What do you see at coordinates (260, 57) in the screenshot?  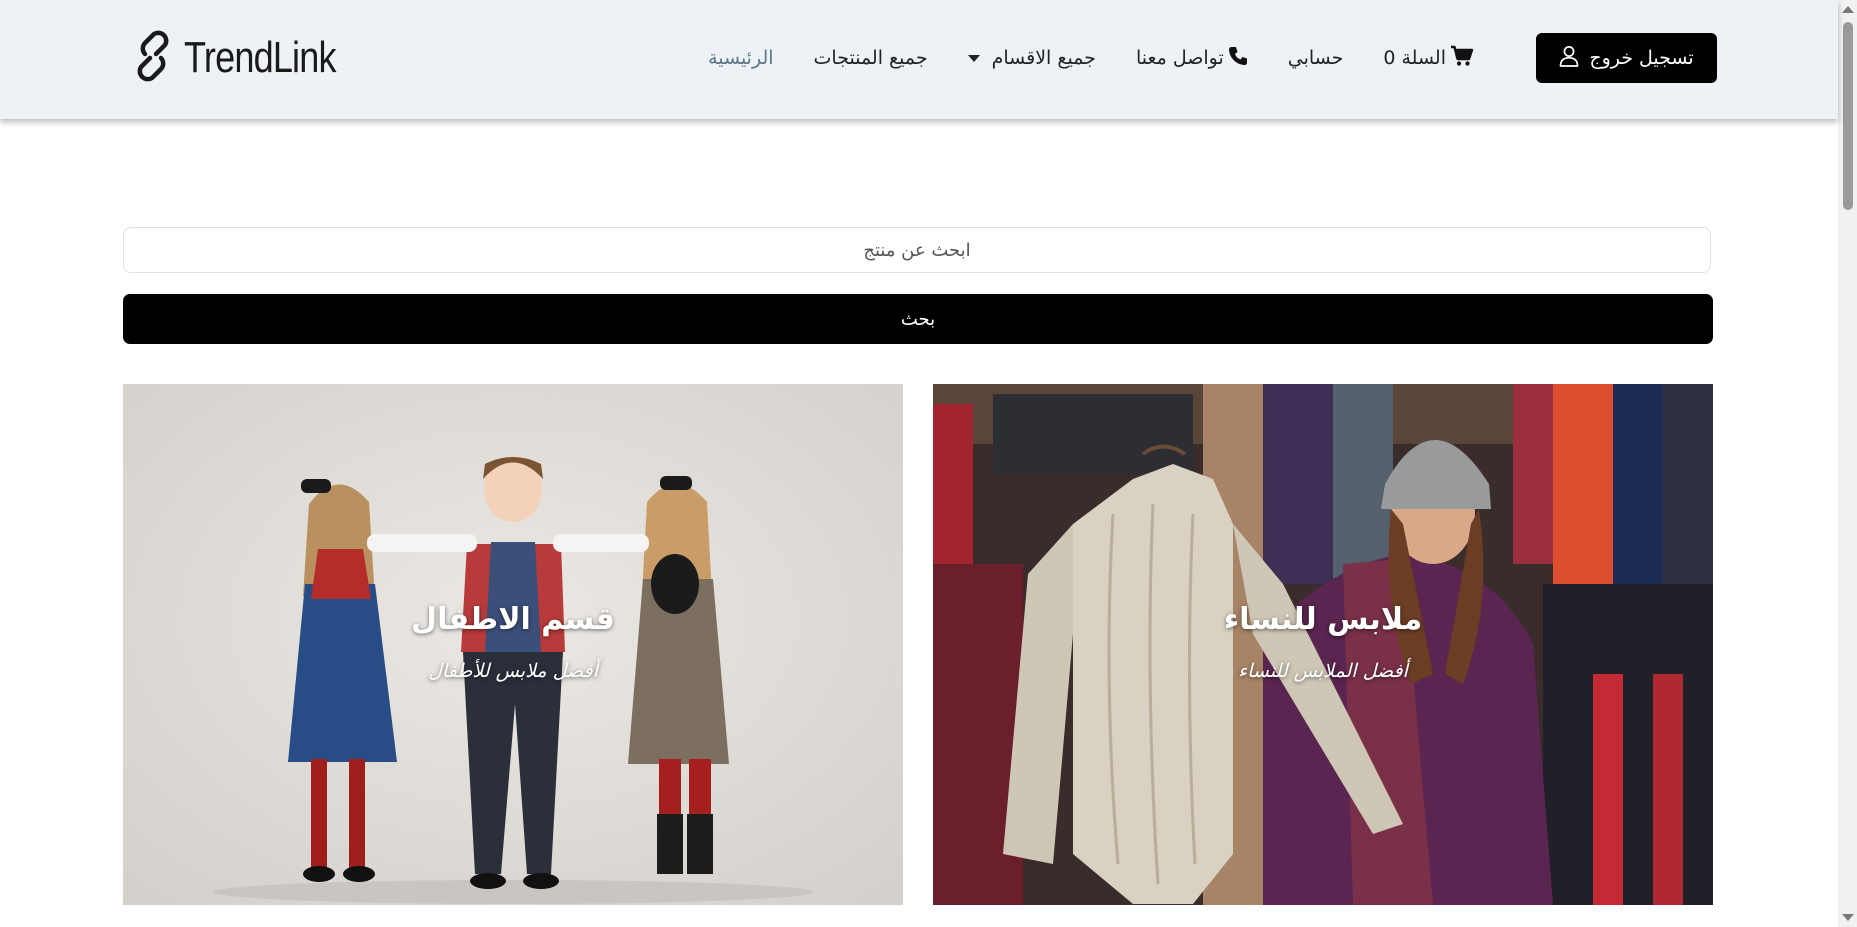 I see `brand-name: TrendLink` at bounding box center [260, 57].